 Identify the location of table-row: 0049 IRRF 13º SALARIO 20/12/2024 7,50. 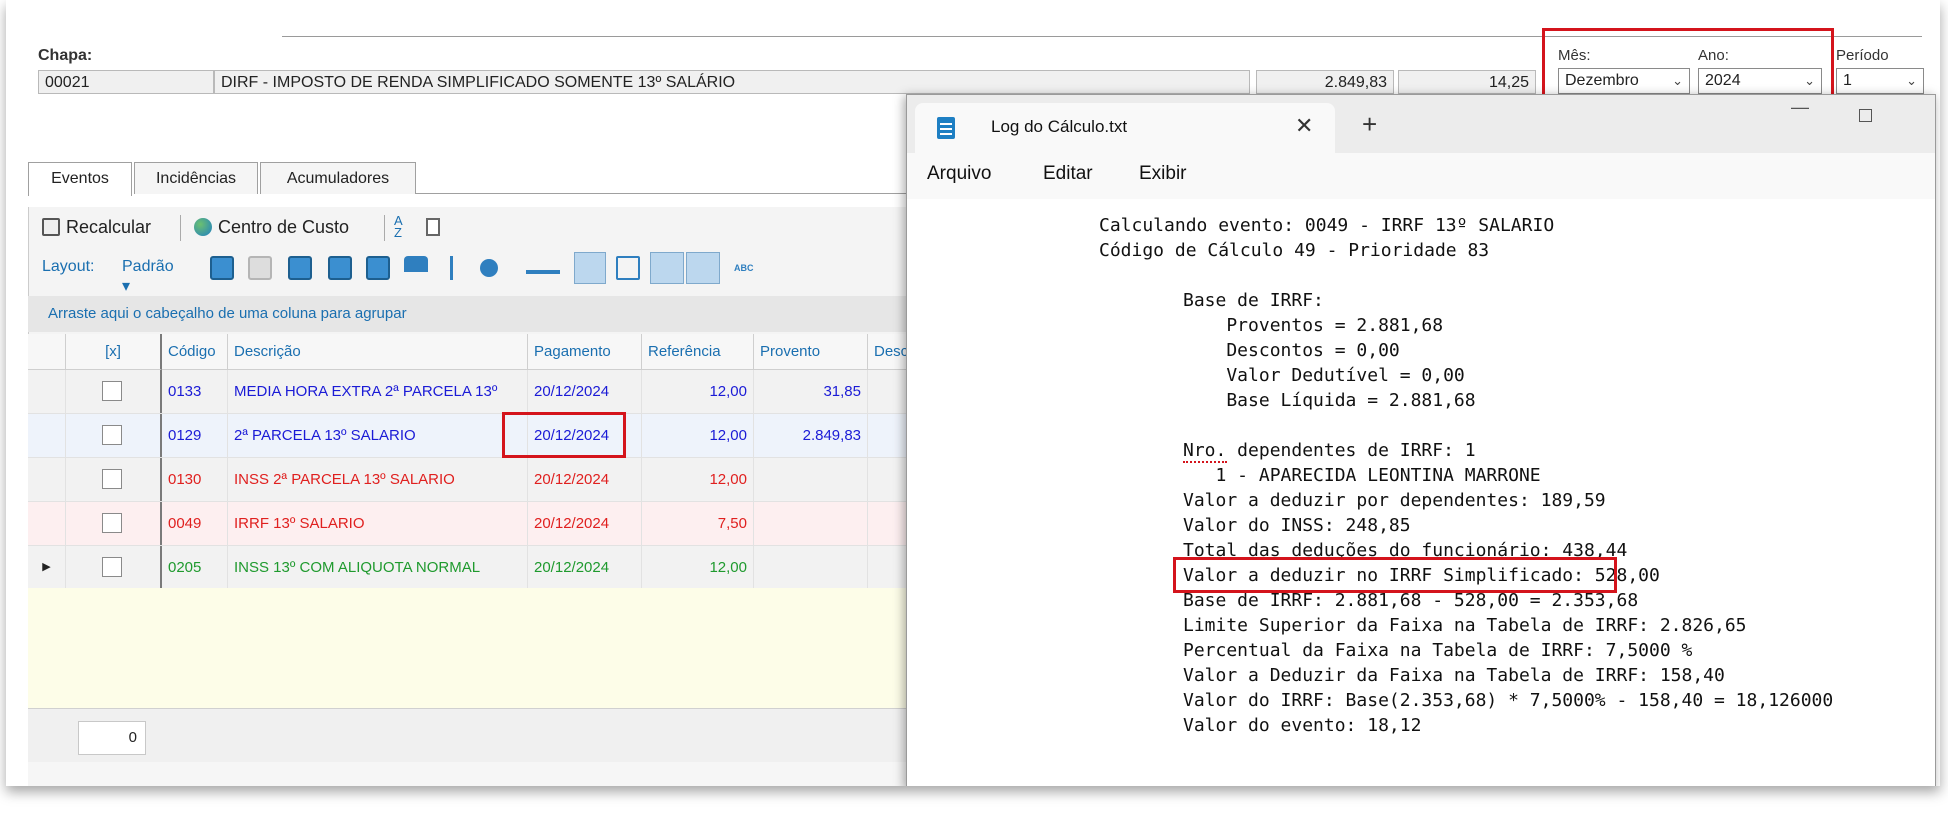
(478, 524).